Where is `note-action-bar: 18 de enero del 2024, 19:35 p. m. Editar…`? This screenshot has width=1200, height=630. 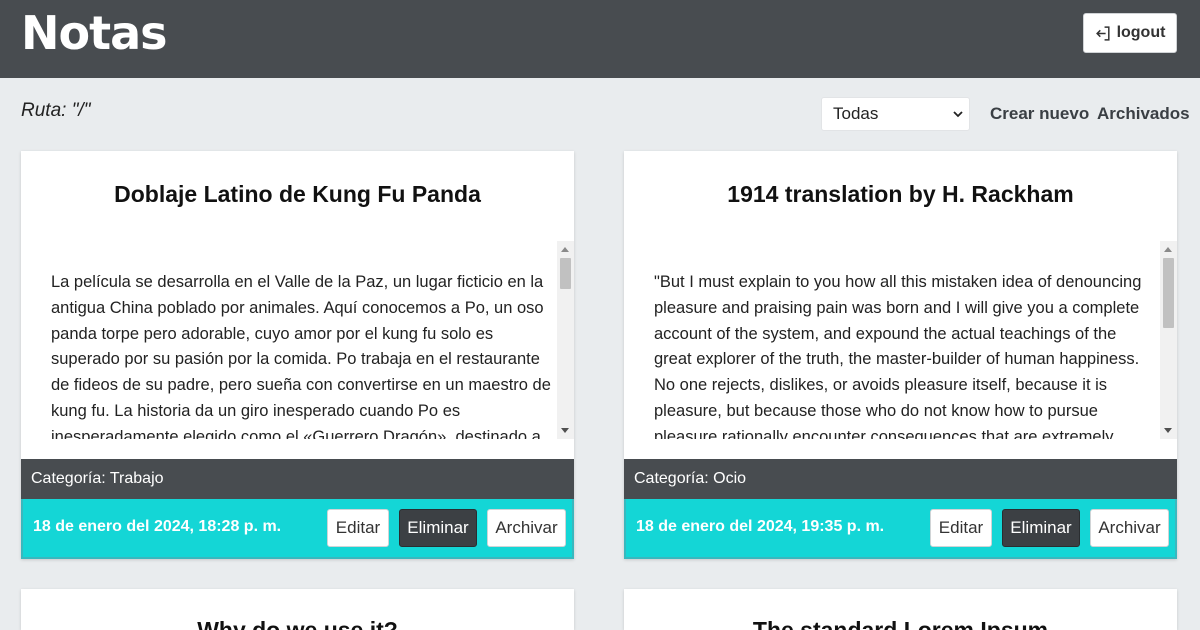
note-action-bar: 18 de enero del 2024, 19:35 p. m. Editar… is located at coordinates (900, 529).